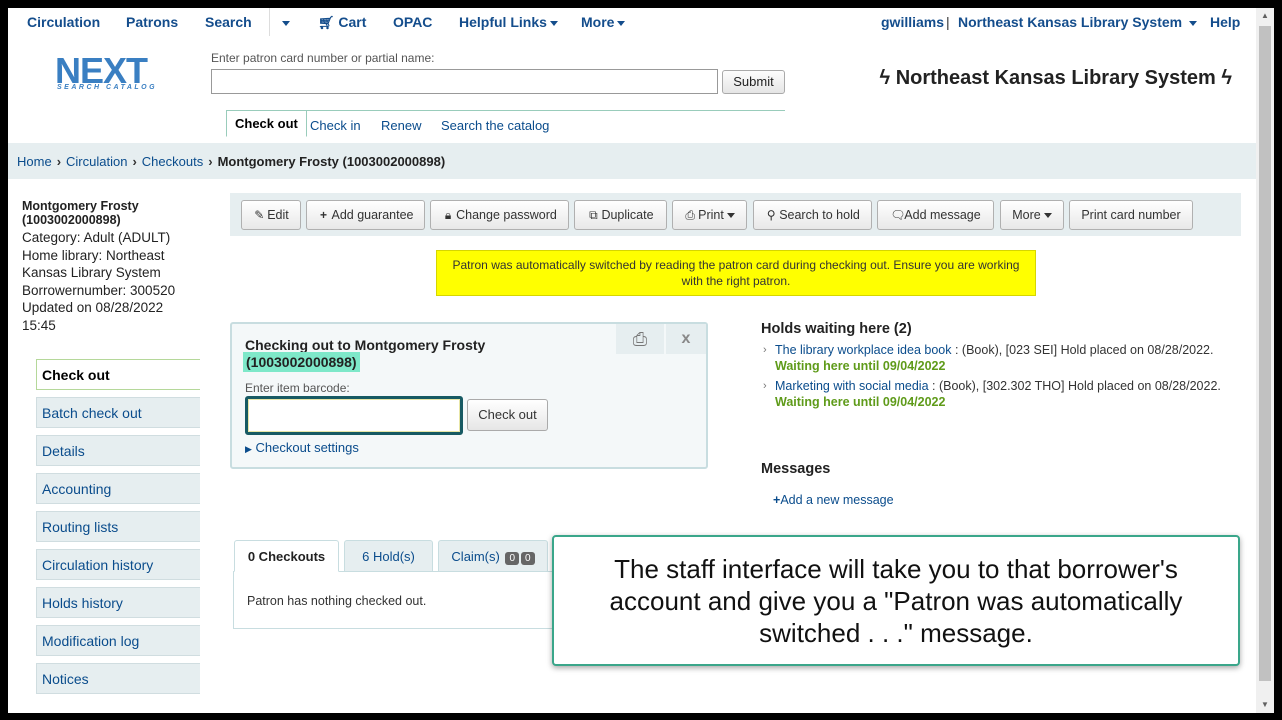 This screenshot has height=720, width=1282. What do you see at coordinates (942, 215) in the screenshot?
I see `add-message-label: Add message` at bounding box center [942, 215].